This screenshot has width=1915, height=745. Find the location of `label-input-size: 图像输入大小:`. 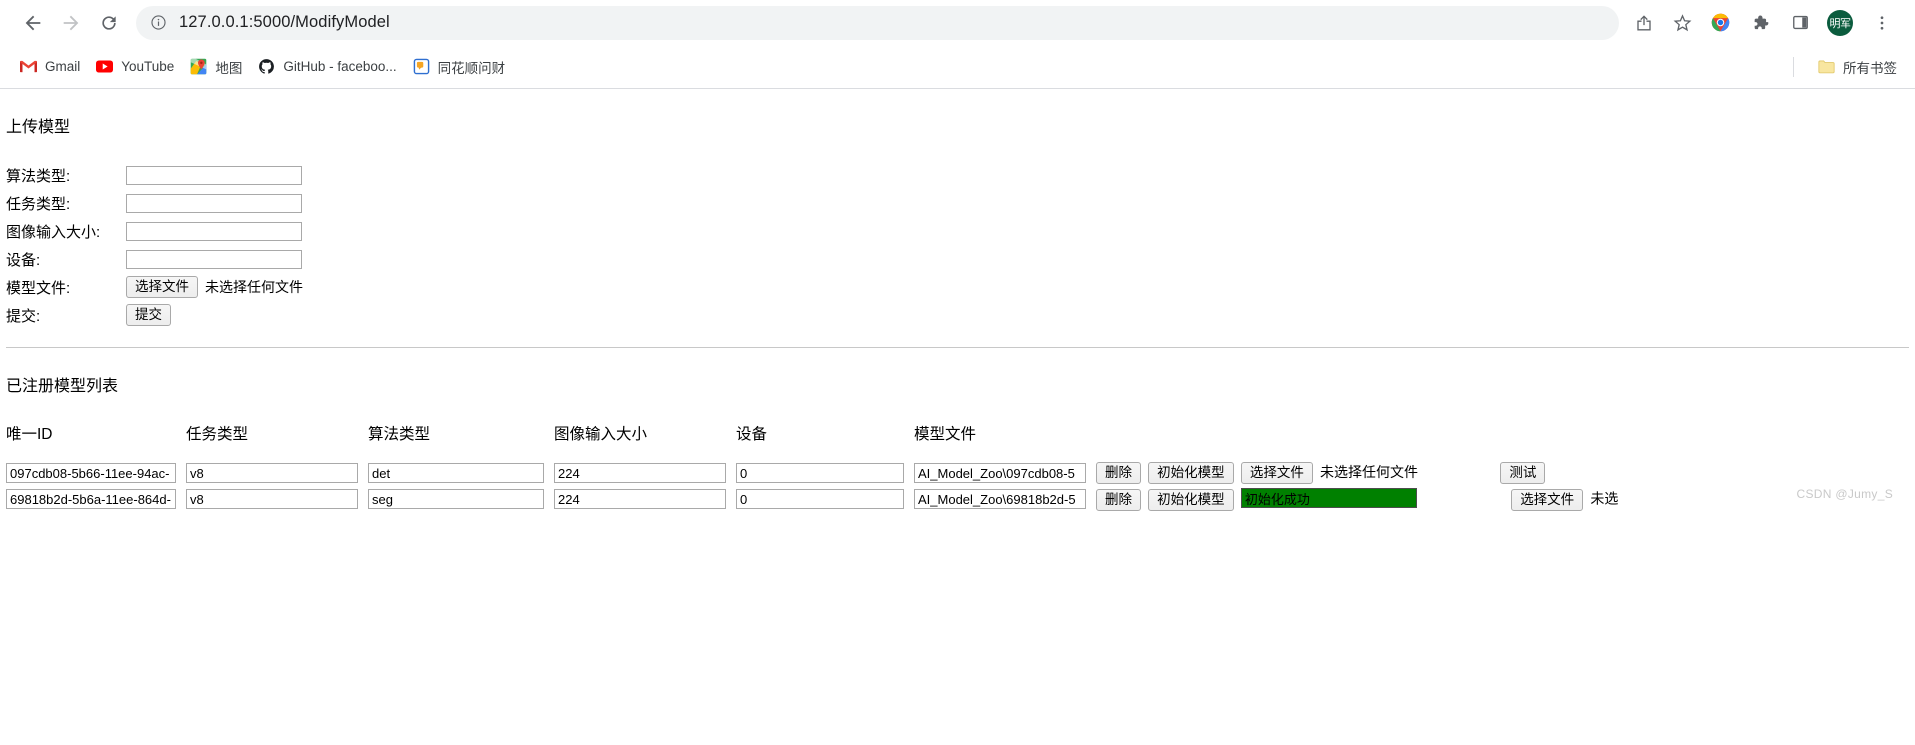

label-input-size: 图像输入大小: is located at coordinates (53, 232).